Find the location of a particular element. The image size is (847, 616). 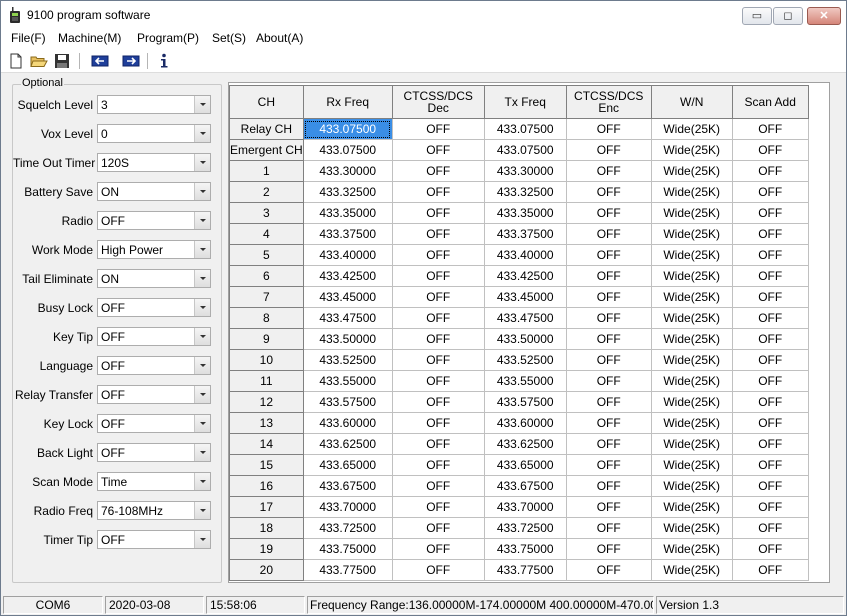

radio-select: OFF is located at coordinates (154, 220).